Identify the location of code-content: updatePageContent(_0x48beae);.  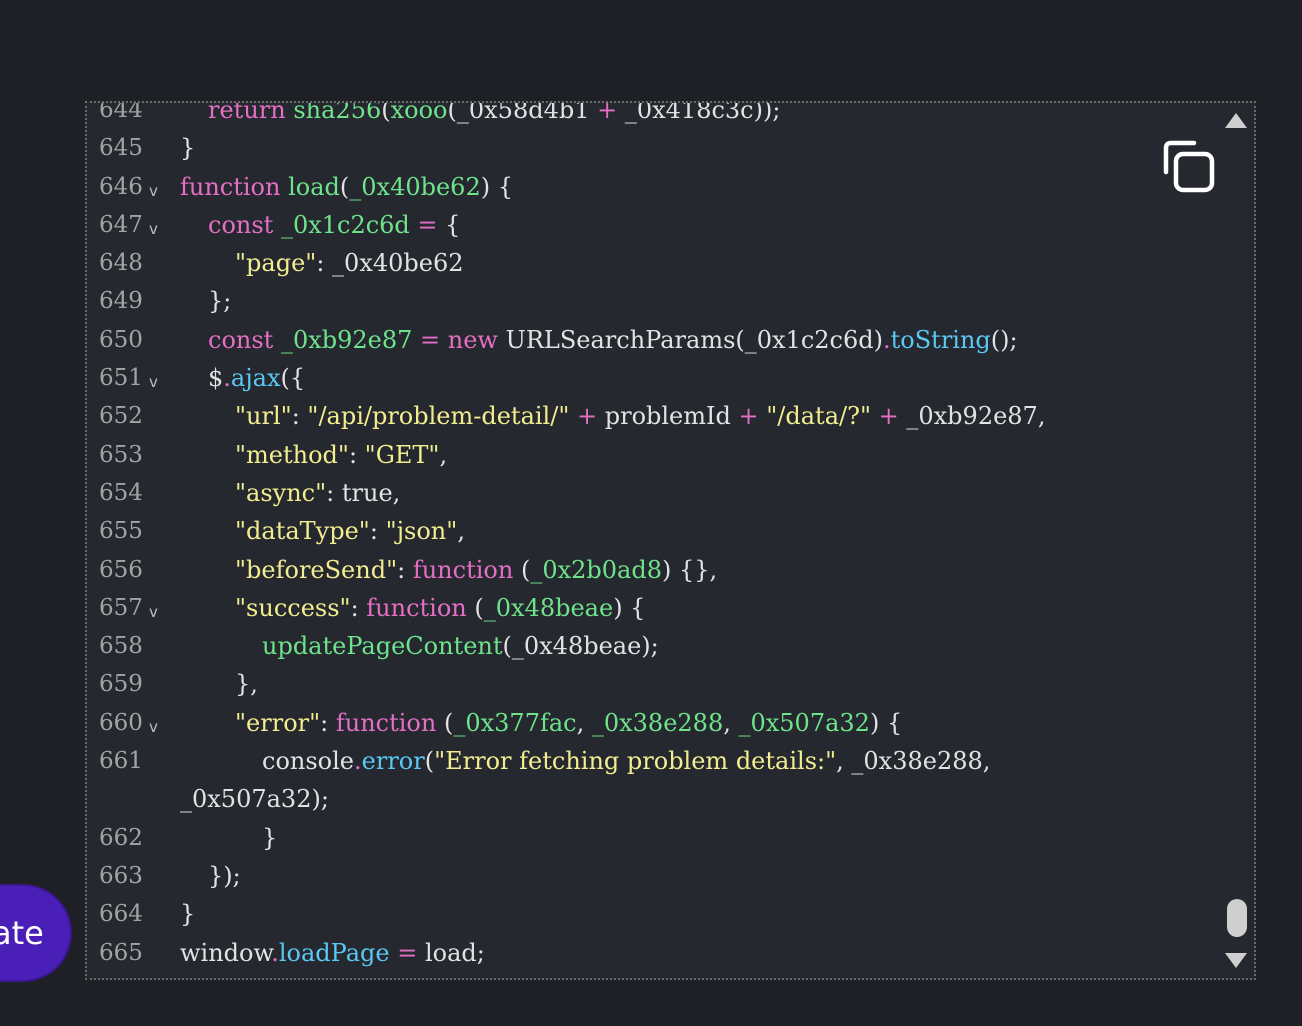
(699, 646).